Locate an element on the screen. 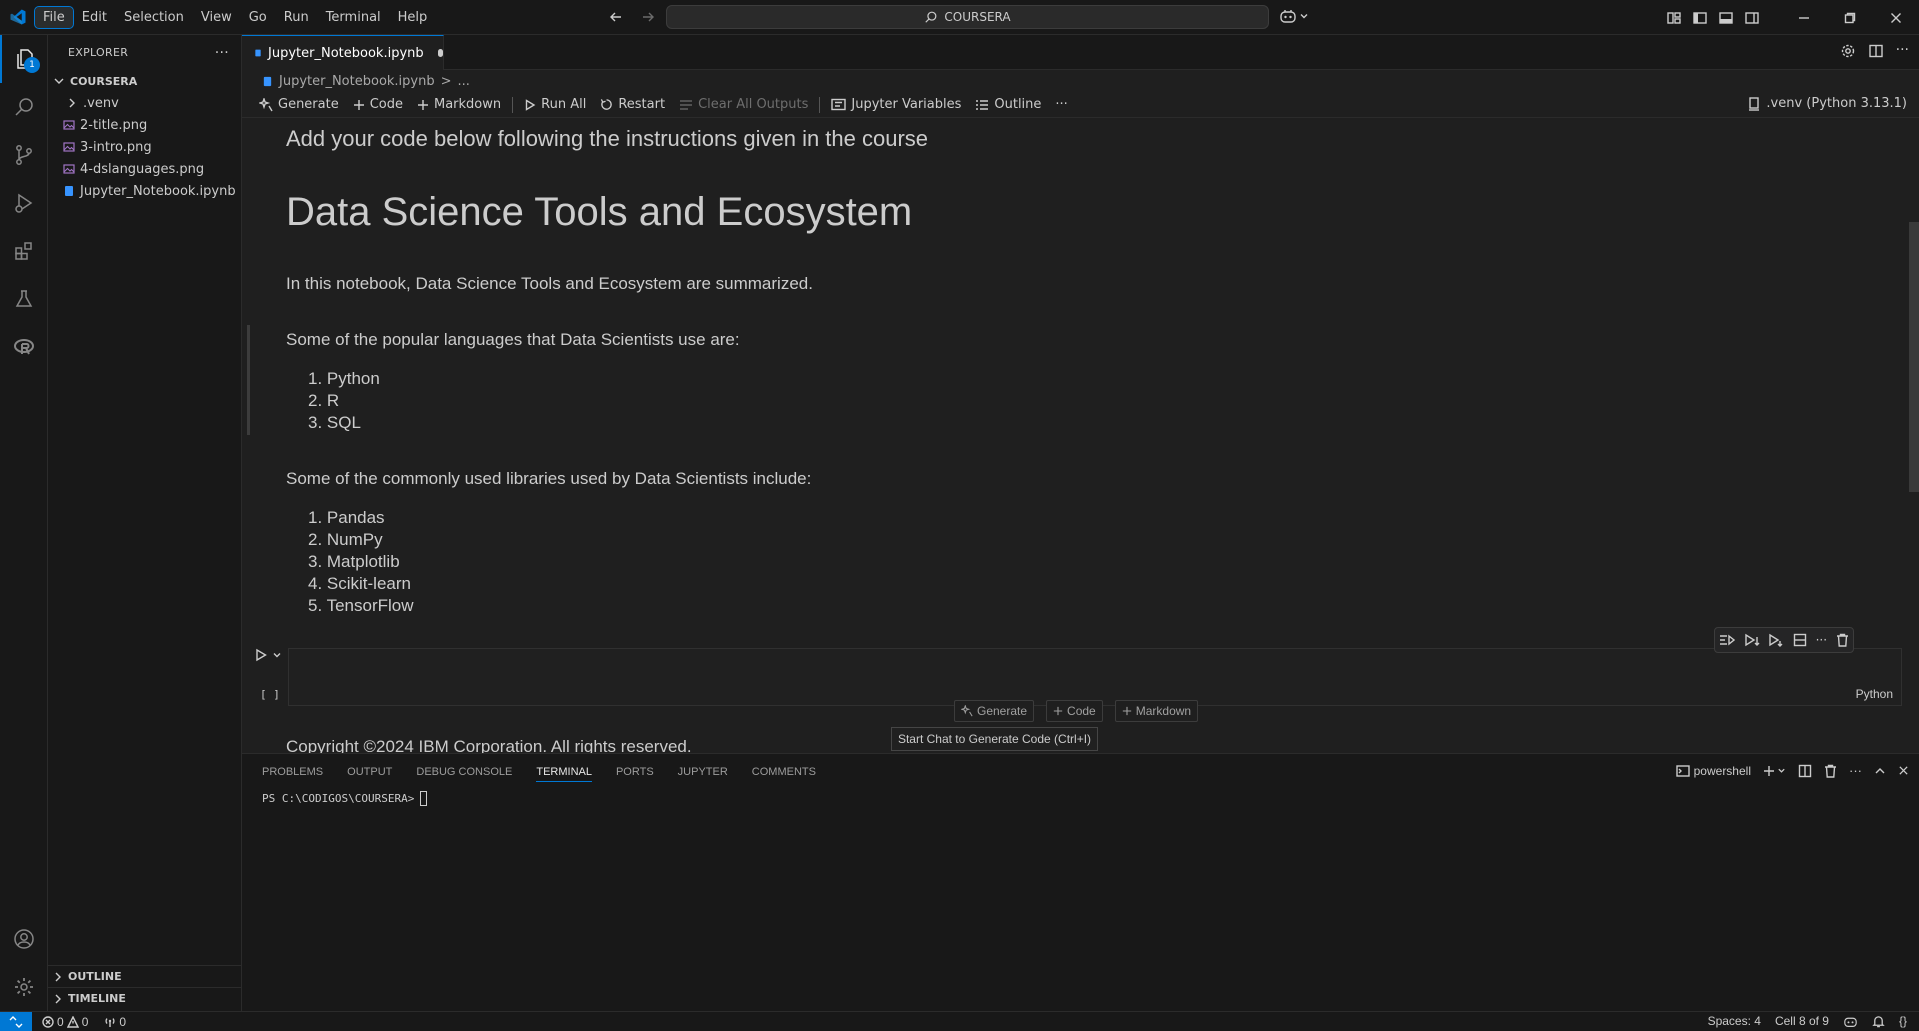  r-language-activity is located at coordinates (24, 347).